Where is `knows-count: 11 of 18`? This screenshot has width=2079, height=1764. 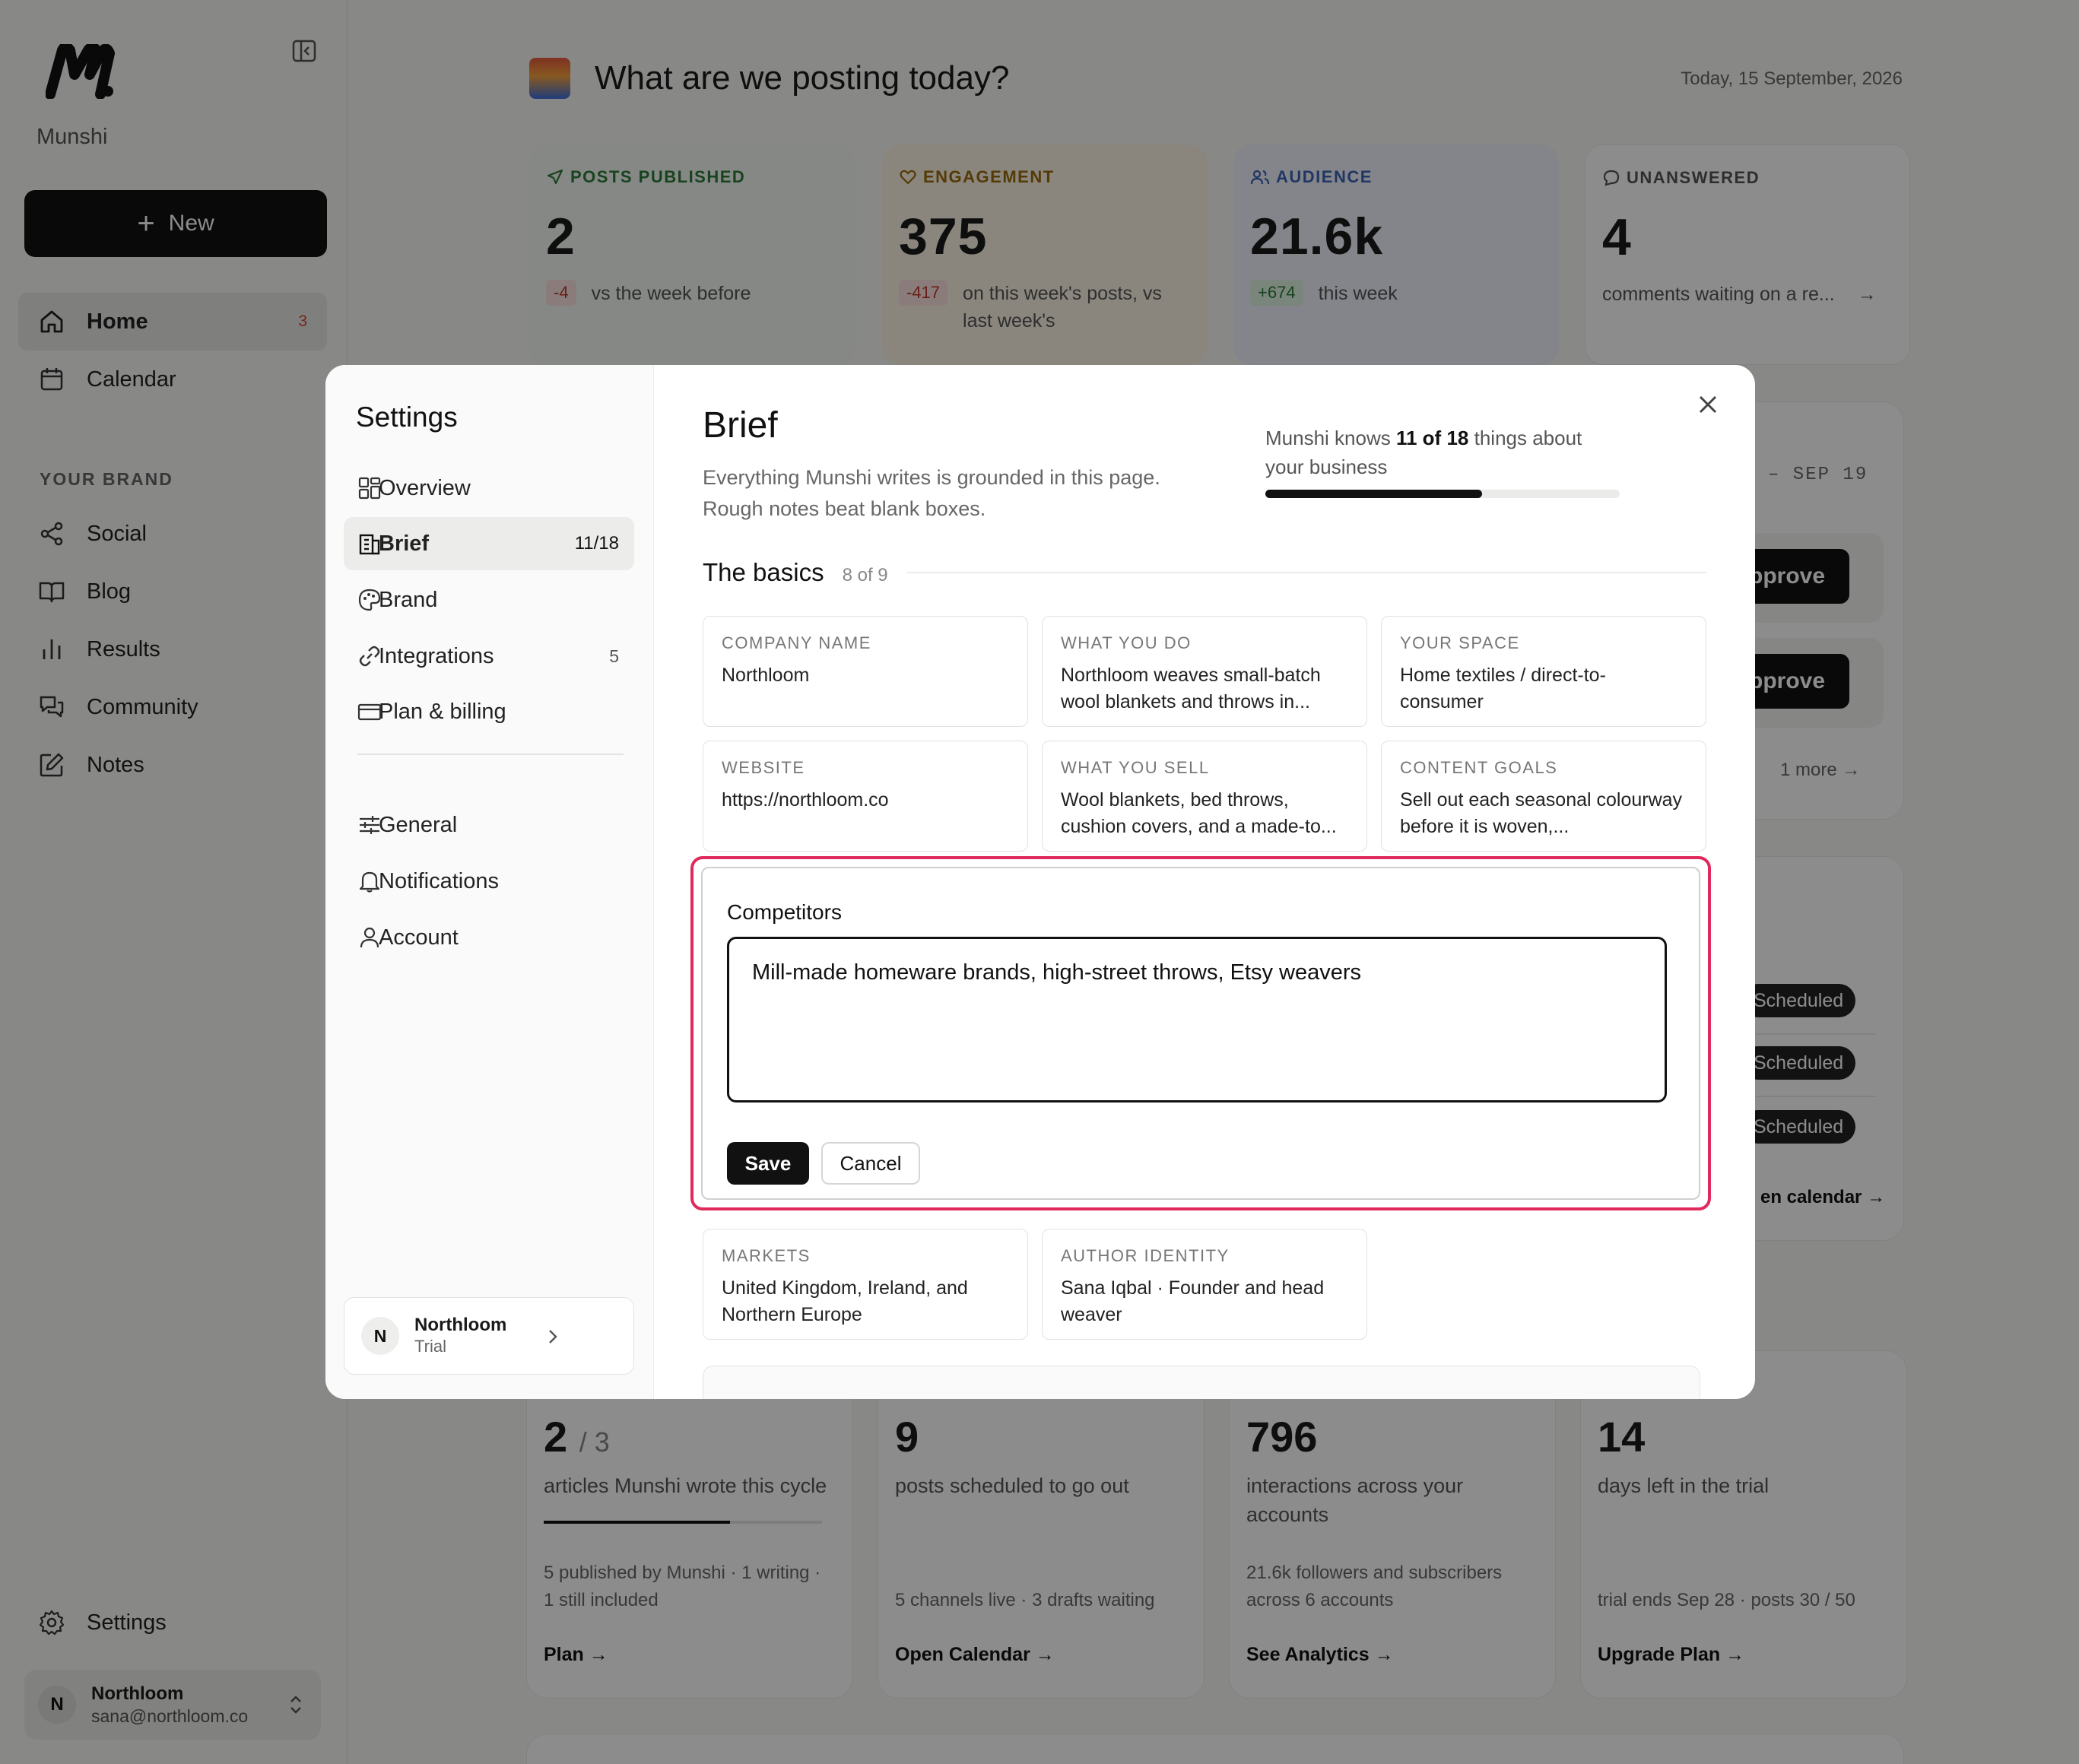
knows-count: 11 of 18 is located at coordinates (1432, 438).